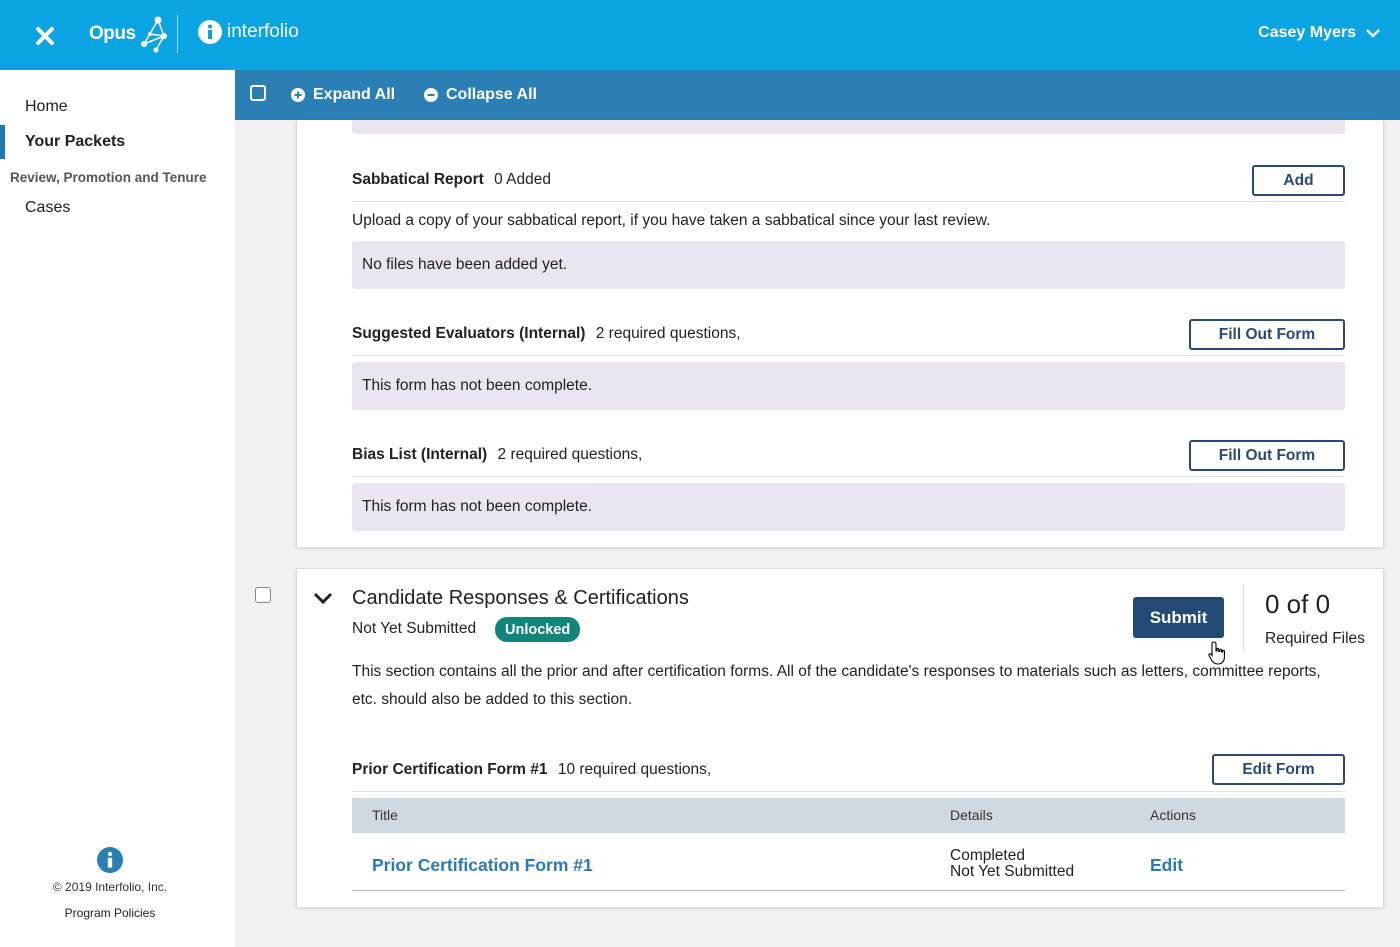  Describe the element at coordinates (817, 95) in the screenshot. I see `toolbar: Expand All Collapse All` at that location.